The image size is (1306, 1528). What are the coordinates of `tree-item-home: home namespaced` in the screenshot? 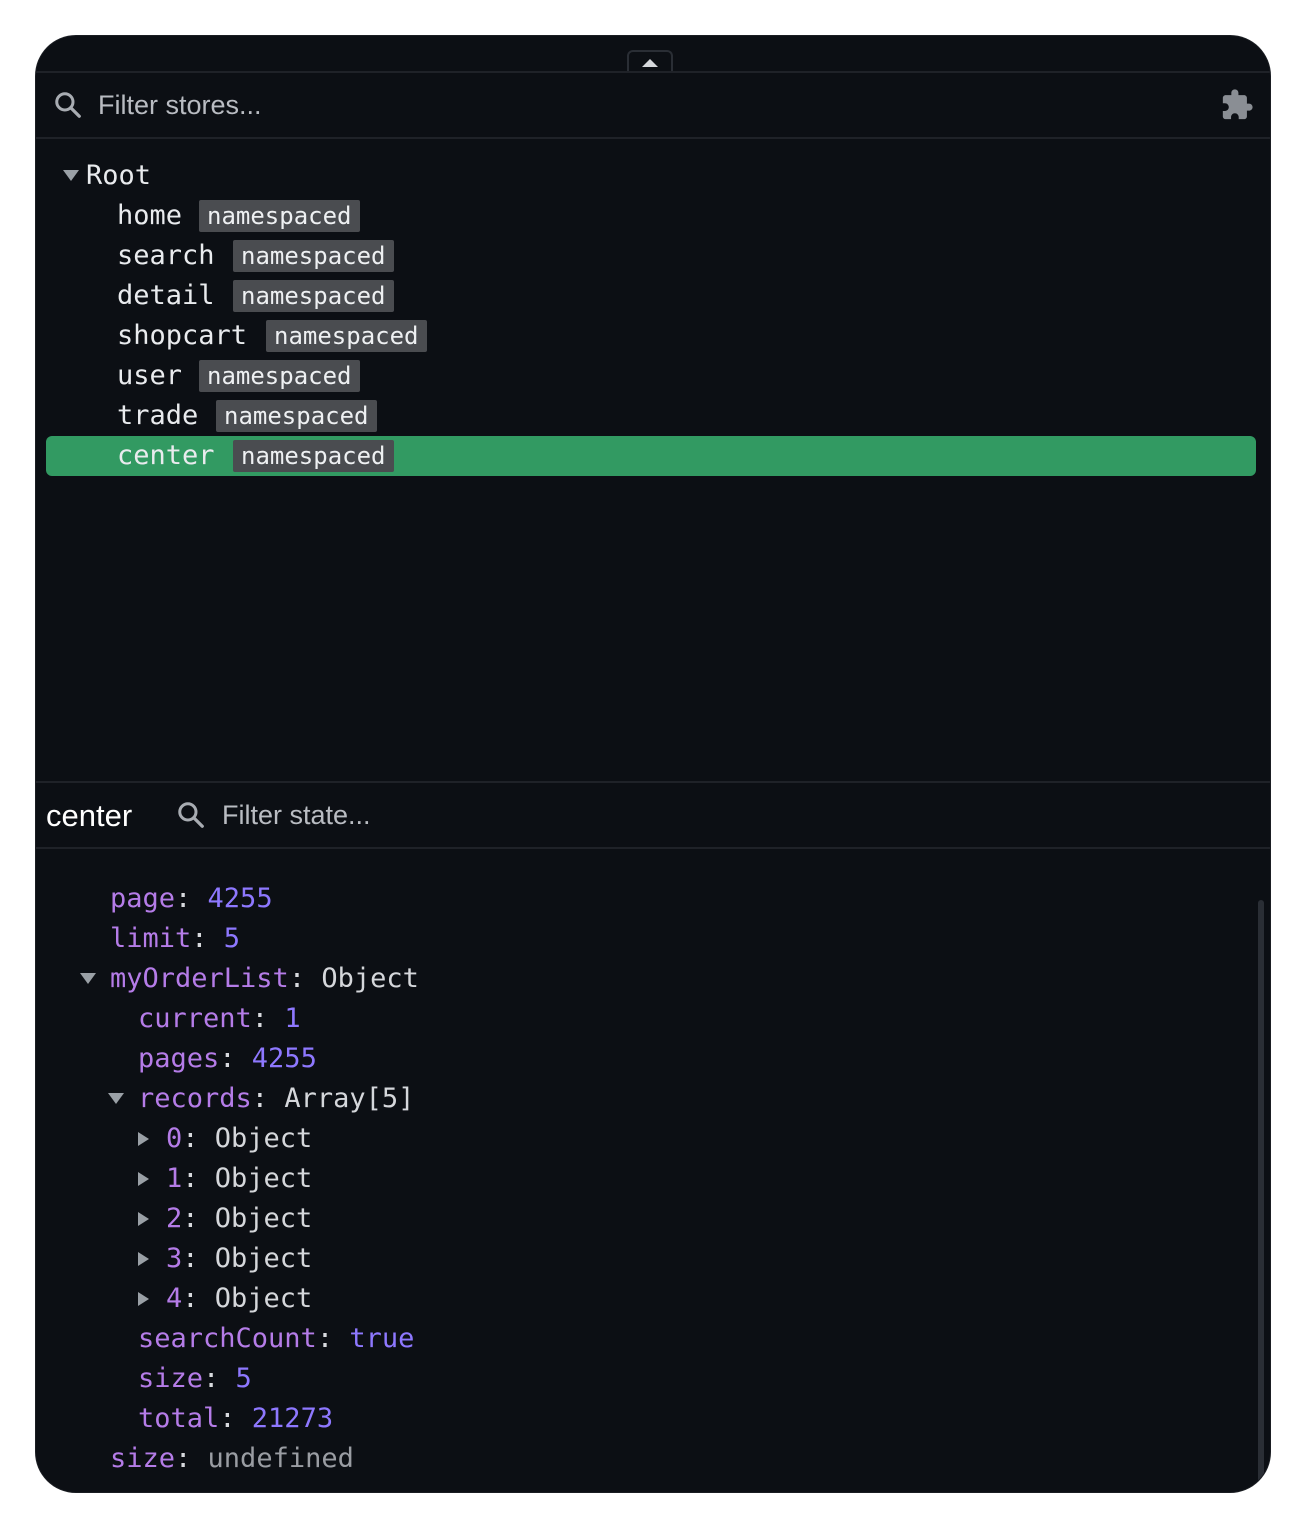 It's located at (651, 216).